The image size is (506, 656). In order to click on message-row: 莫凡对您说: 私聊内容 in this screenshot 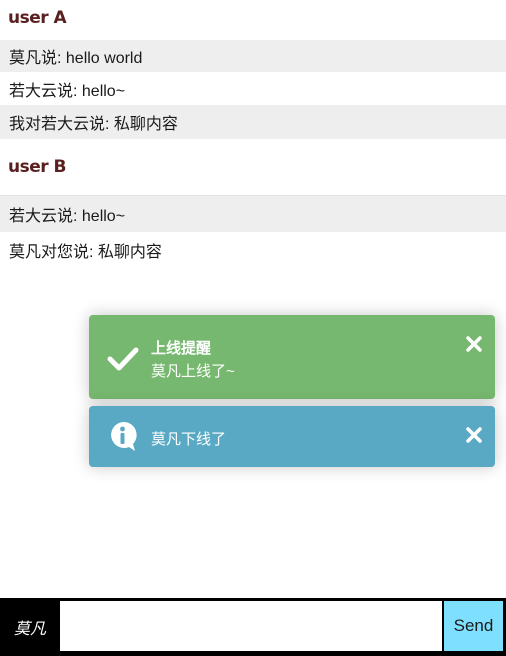, I will do `click(85, 252)`.